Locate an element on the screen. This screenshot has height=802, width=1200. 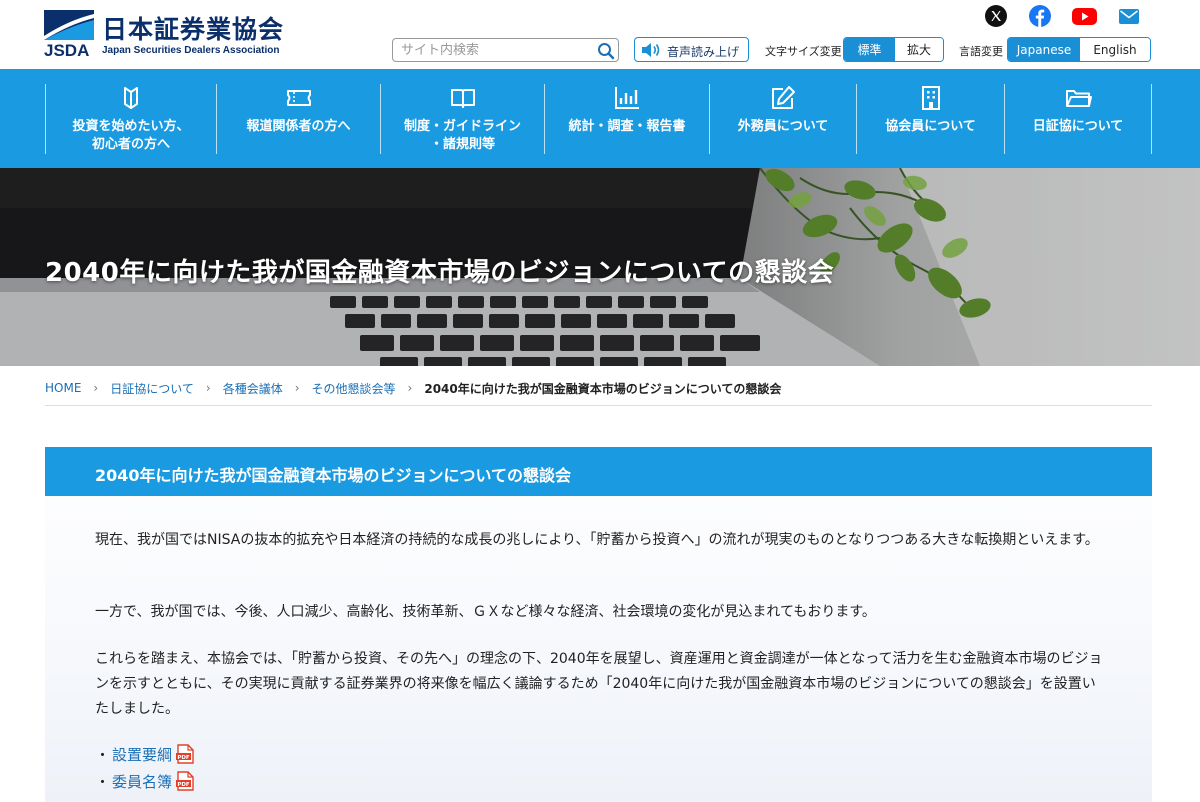
text-to-speech-button: 音声読み上げ is located at coordinates (691, 49).